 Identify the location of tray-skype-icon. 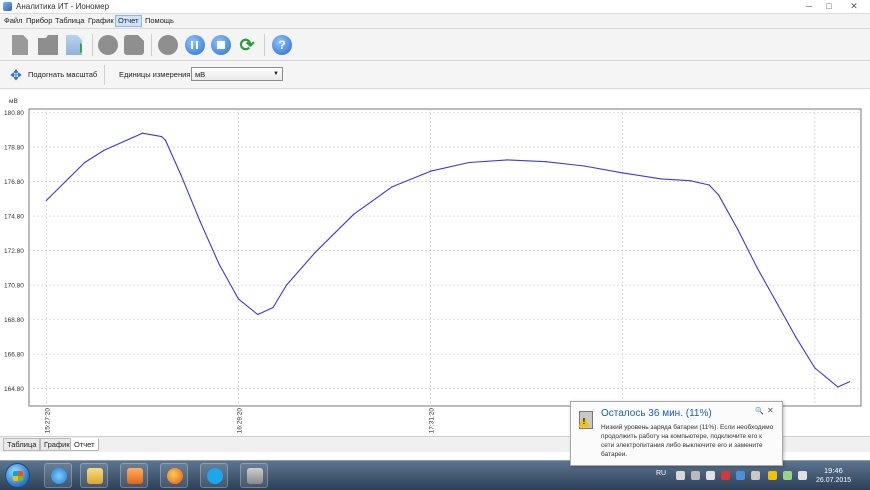
(740, 475).